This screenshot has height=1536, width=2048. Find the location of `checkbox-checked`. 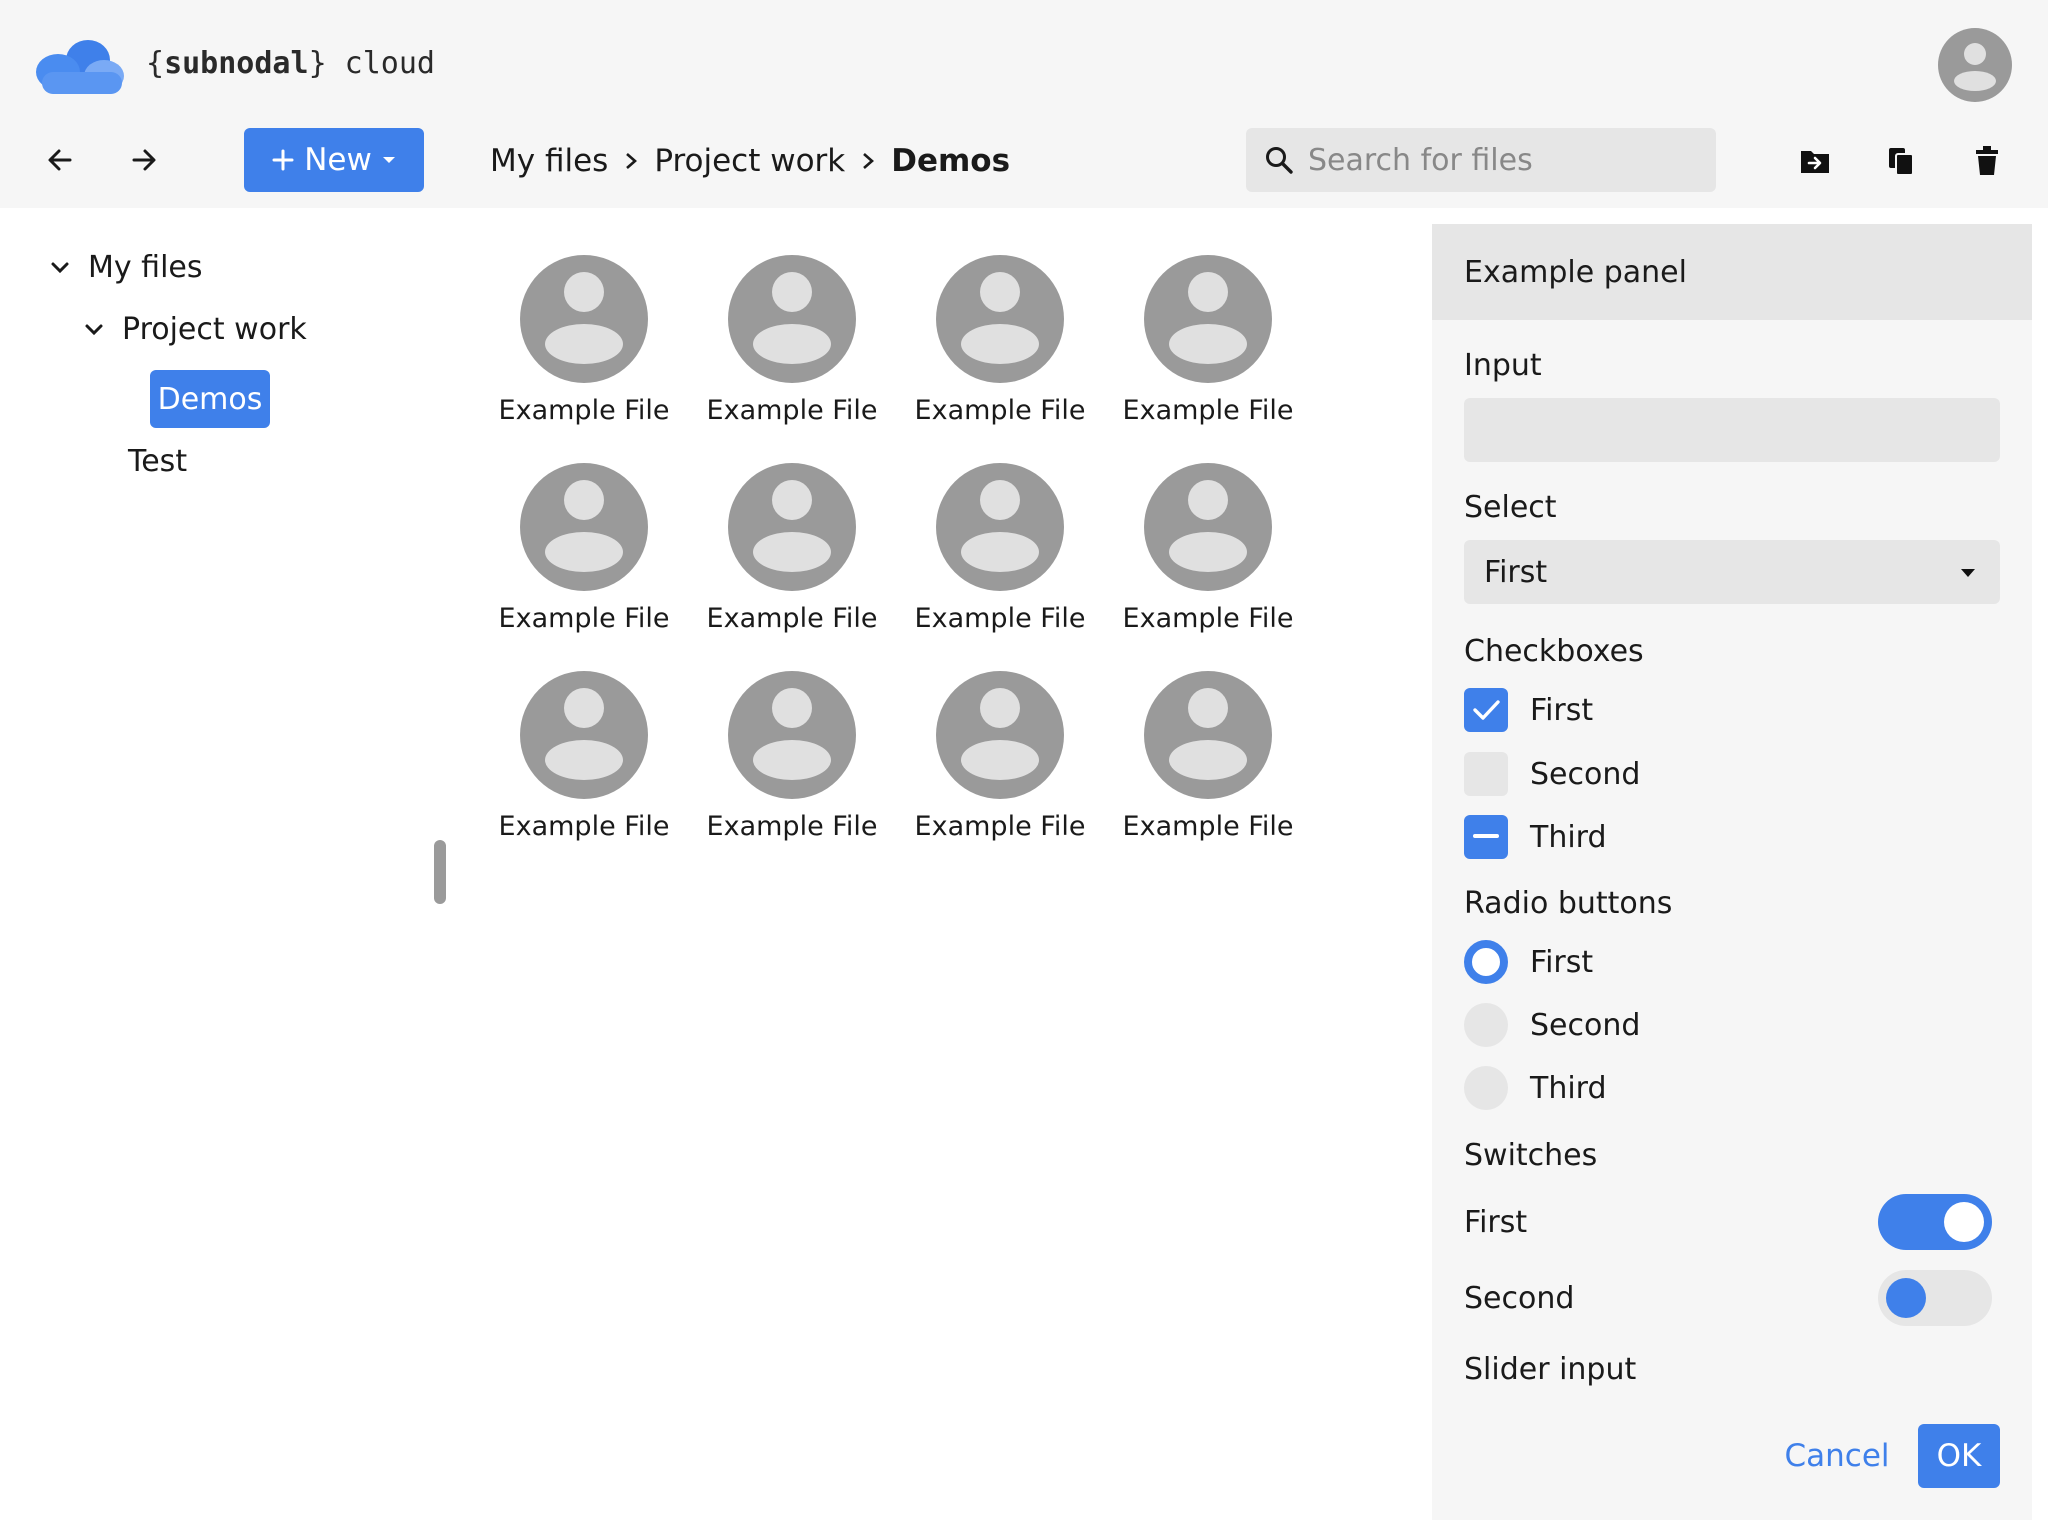

checkbox-checked is located at coordinates (1486, 710).